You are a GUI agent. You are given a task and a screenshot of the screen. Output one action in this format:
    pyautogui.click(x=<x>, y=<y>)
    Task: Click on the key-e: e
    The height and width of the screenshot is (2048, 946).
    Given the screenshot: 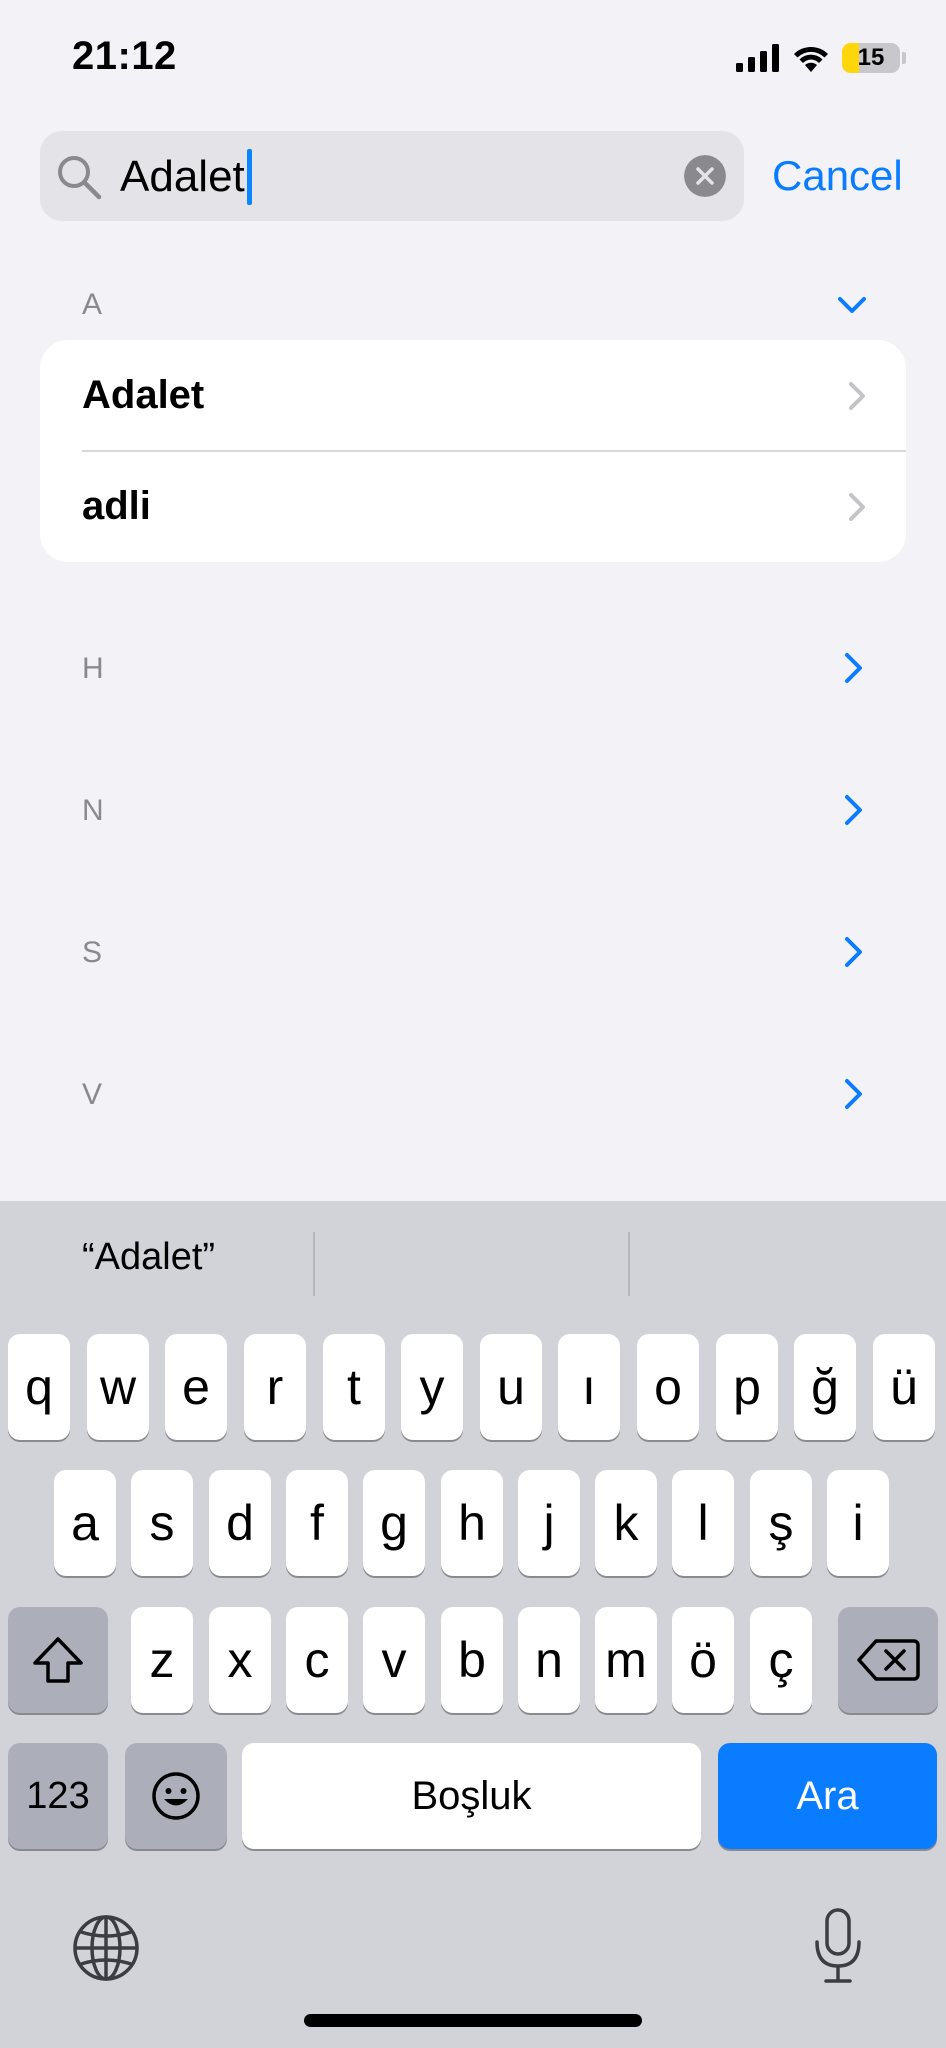 What is the action you would take?
    pyautogui.click(x=196, y=1387)
    